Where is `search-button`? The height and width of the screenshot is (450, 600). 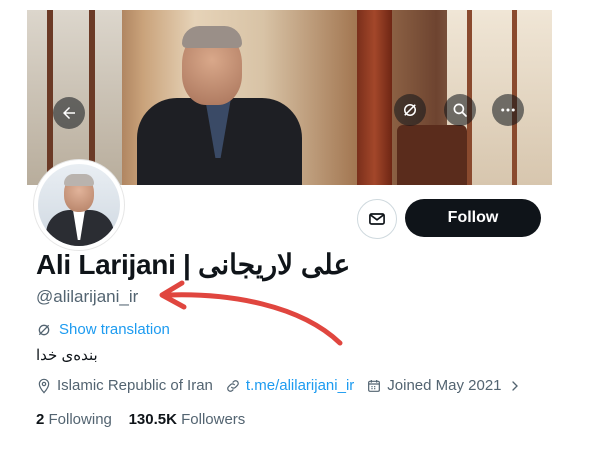
search-button is located at coordinates (460, 110).